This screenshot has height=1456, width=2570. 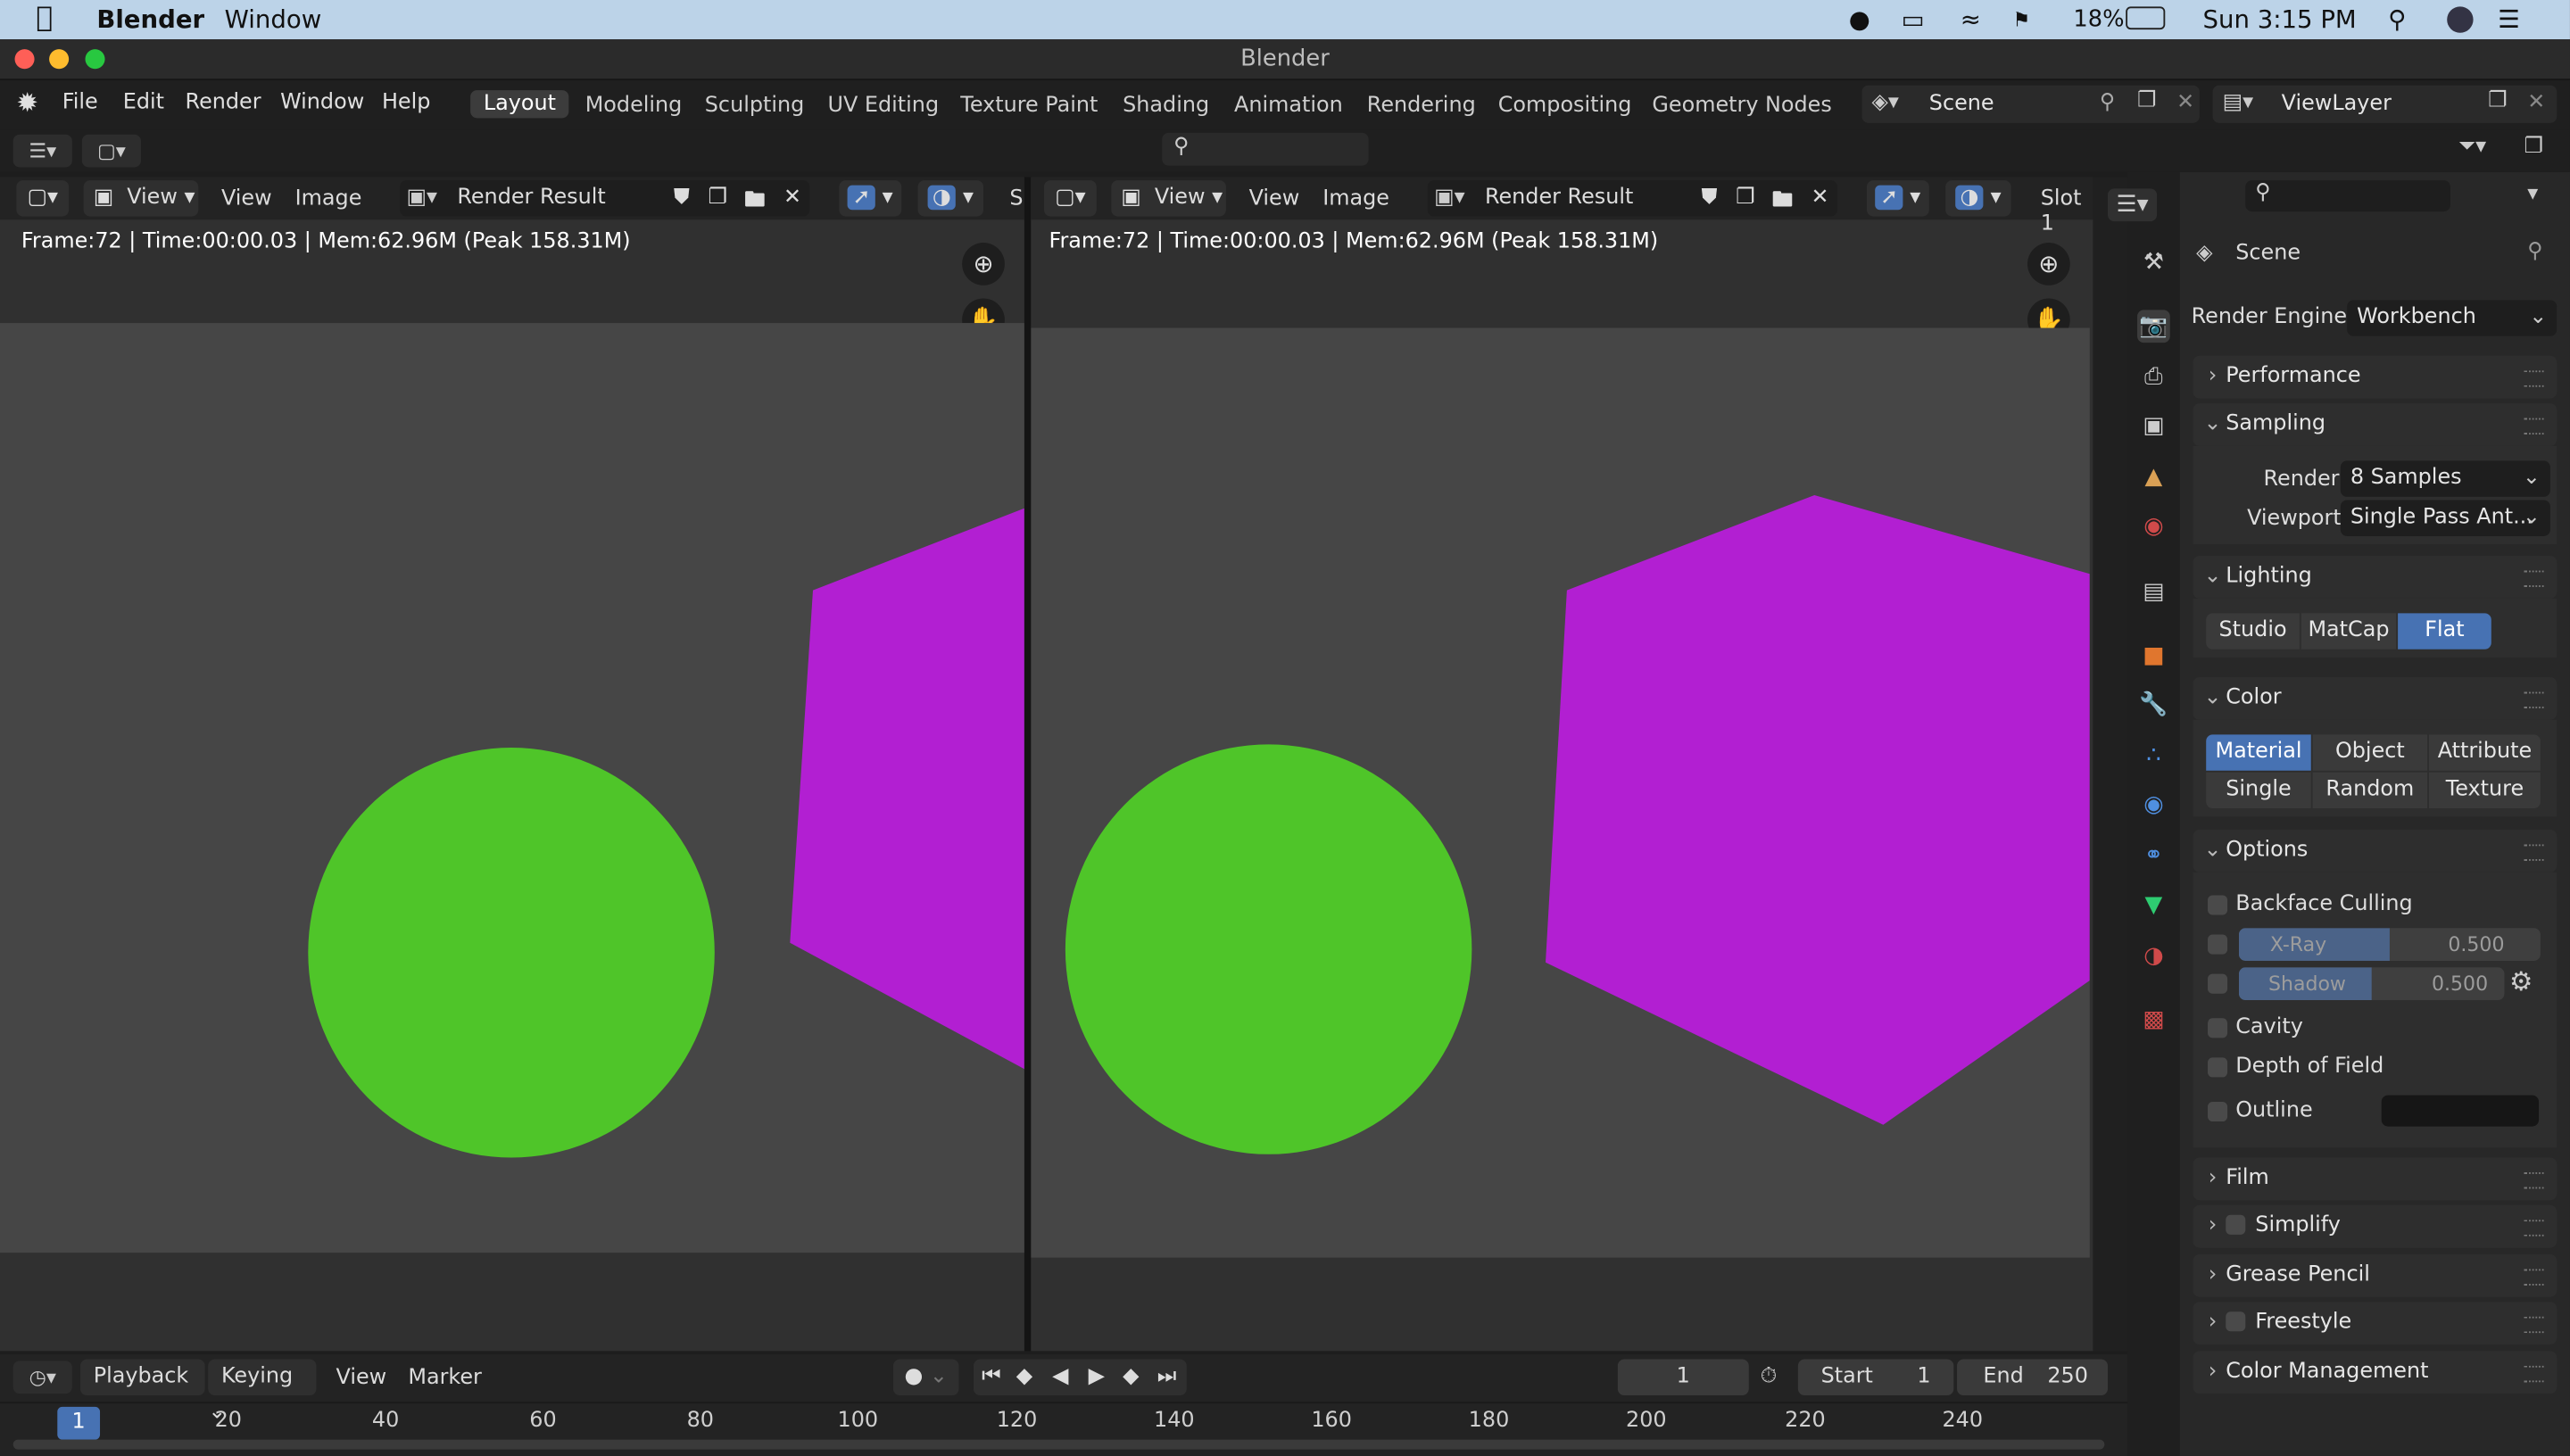 What do you see at coordinates (1166, 107) in the screenshot?
I see `workspace-tab-shading: Shading` at bounding box center [1166, 107].